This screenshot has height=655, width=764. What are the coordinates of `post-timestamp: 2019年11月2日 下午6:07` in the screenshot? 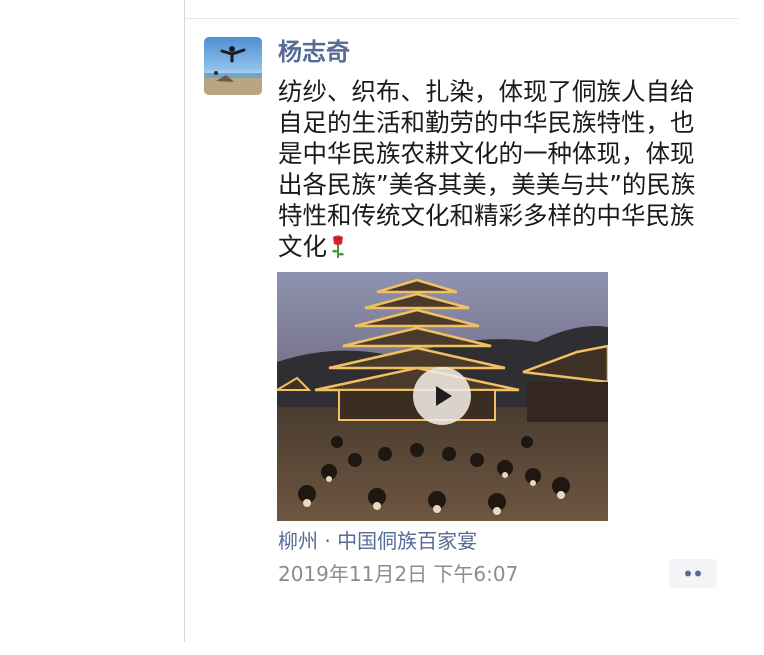 It's located at (398, 574).